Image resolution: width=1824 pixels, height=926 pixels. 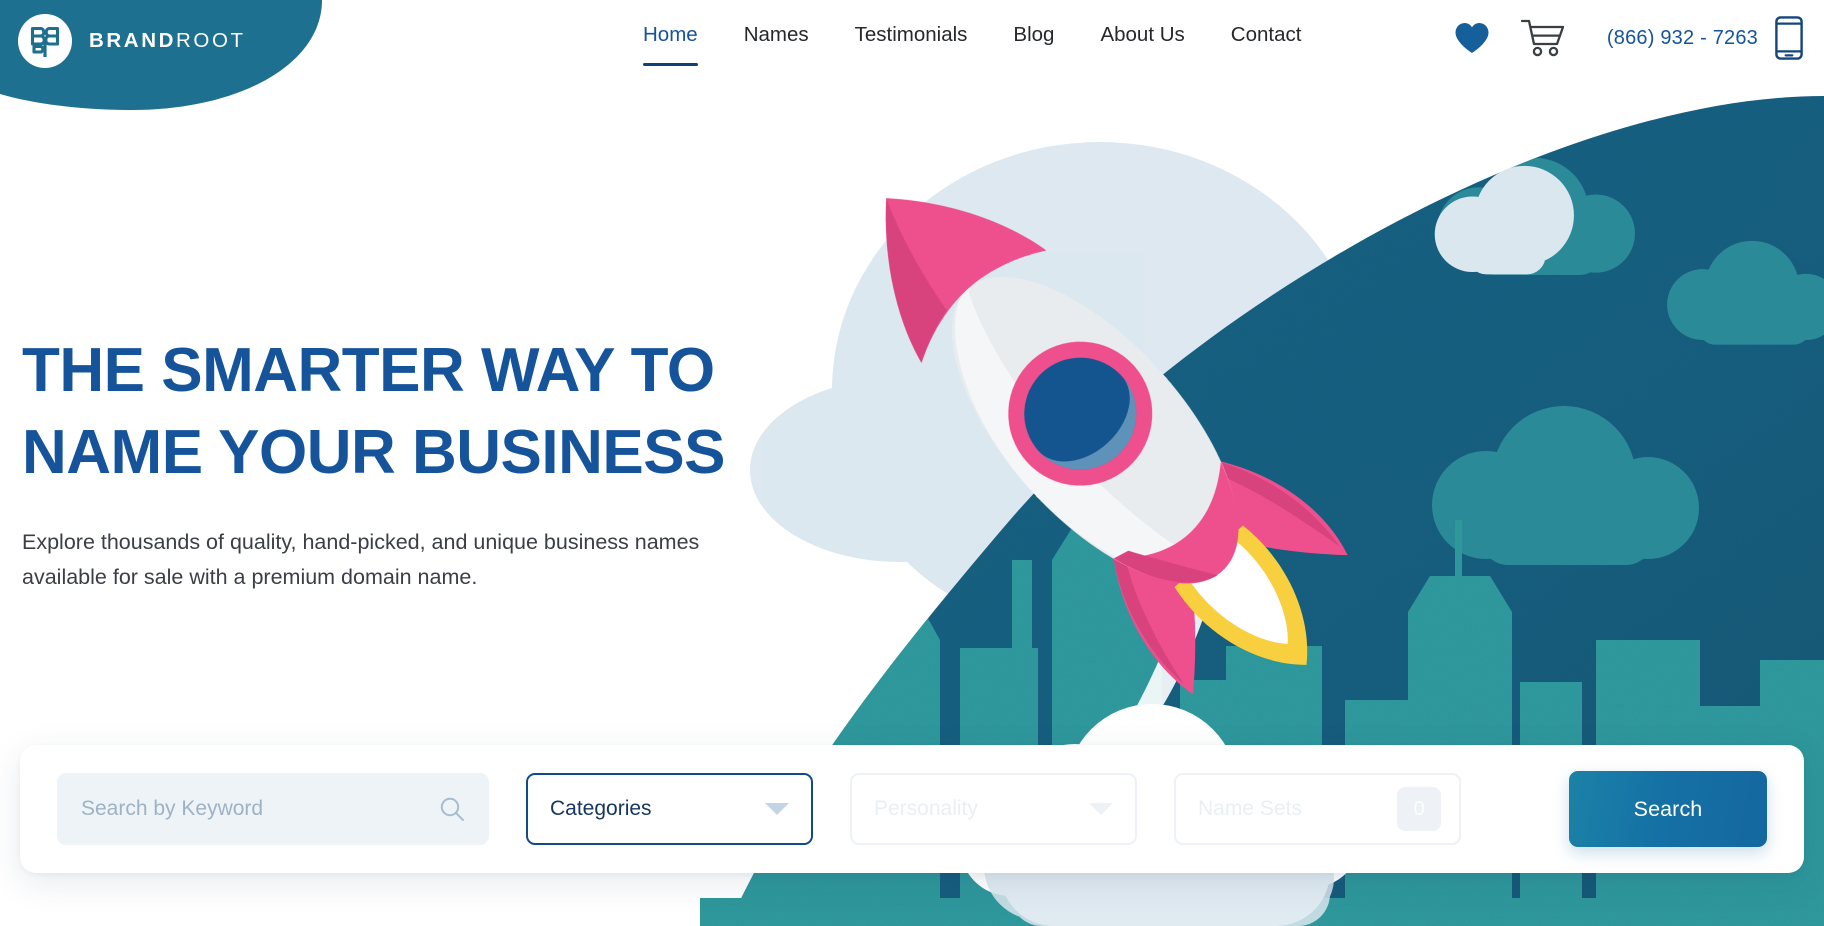 I want to click on heart-icon, so click(x=1472, y=38).